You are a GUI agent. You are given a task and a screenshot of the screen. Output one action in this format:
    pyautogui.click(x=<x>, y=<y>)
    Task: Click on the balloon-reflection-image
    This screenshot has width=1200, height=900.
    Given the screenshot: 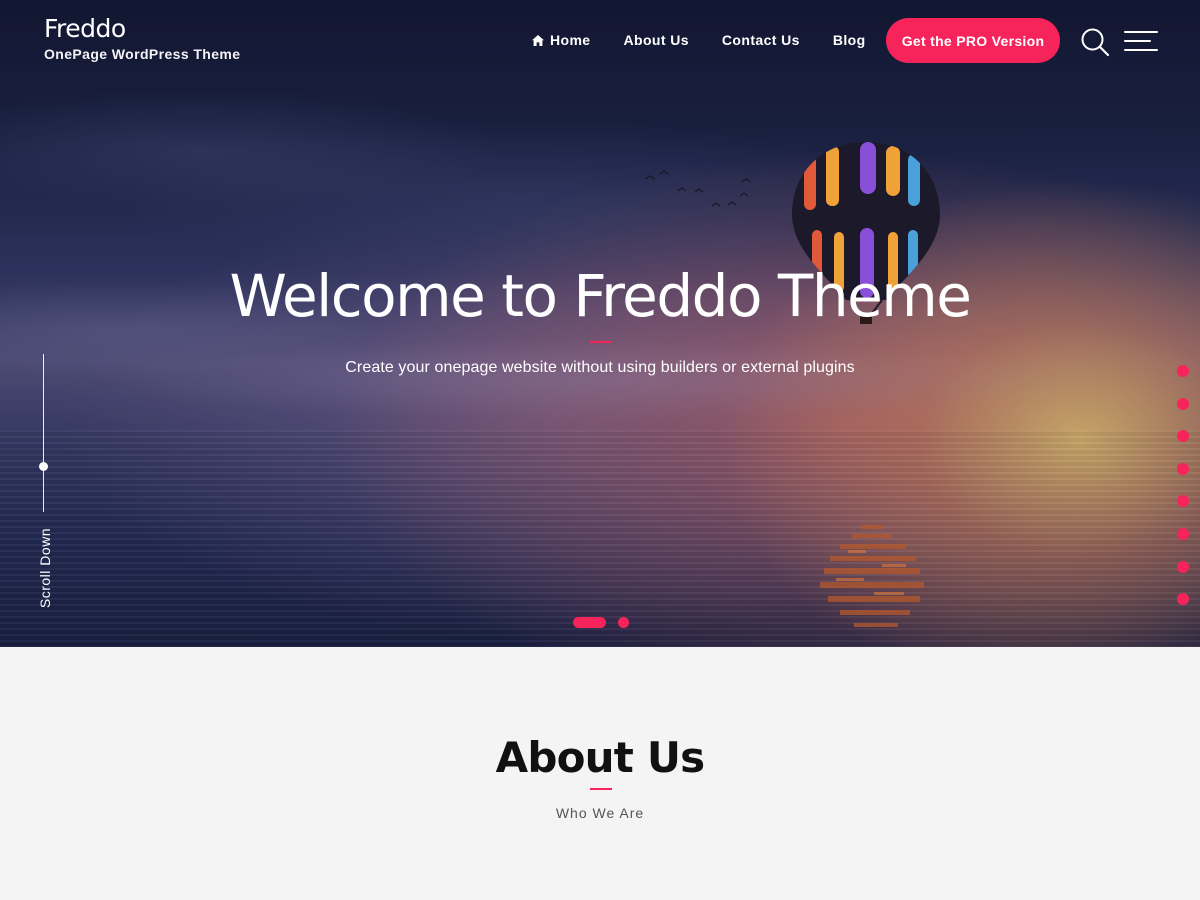 What is the action you would take?
    pyautogui.click(x=872, y=576)
    